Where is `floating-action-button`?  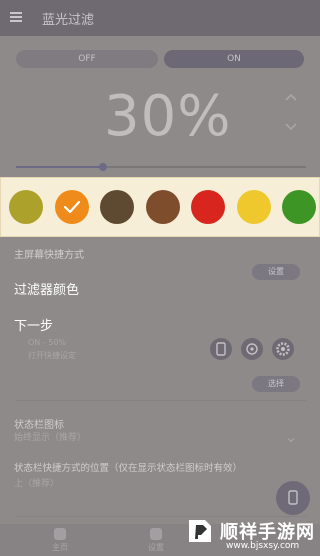
floating-action-button is located at coordinates (293, 498).